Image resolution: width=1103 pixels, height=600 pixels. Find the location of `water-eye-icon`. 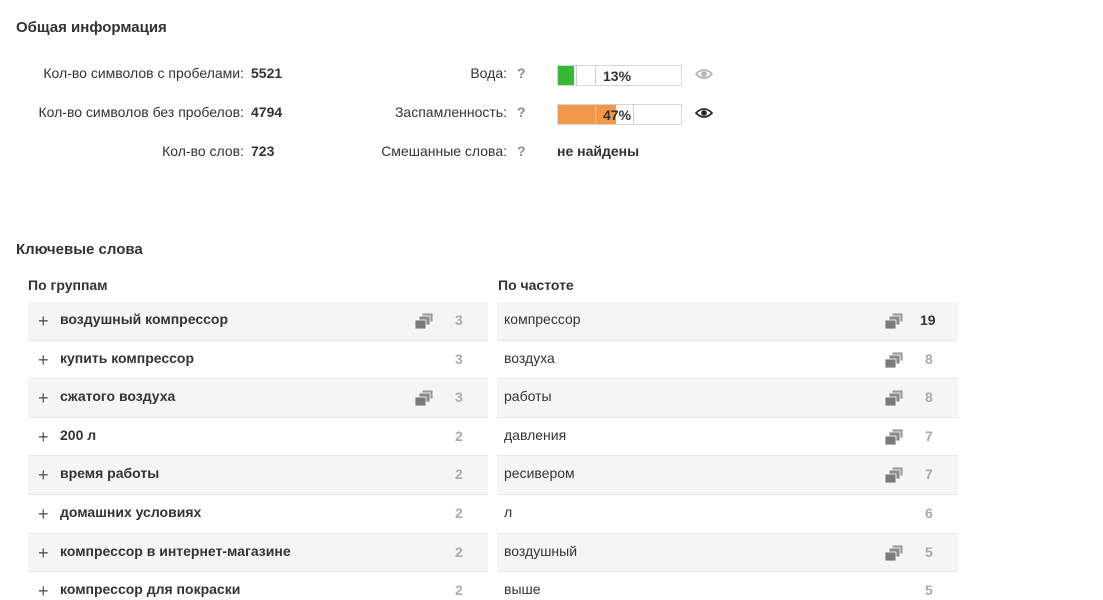

water-eye-icon is located at coordinates (704, 74).